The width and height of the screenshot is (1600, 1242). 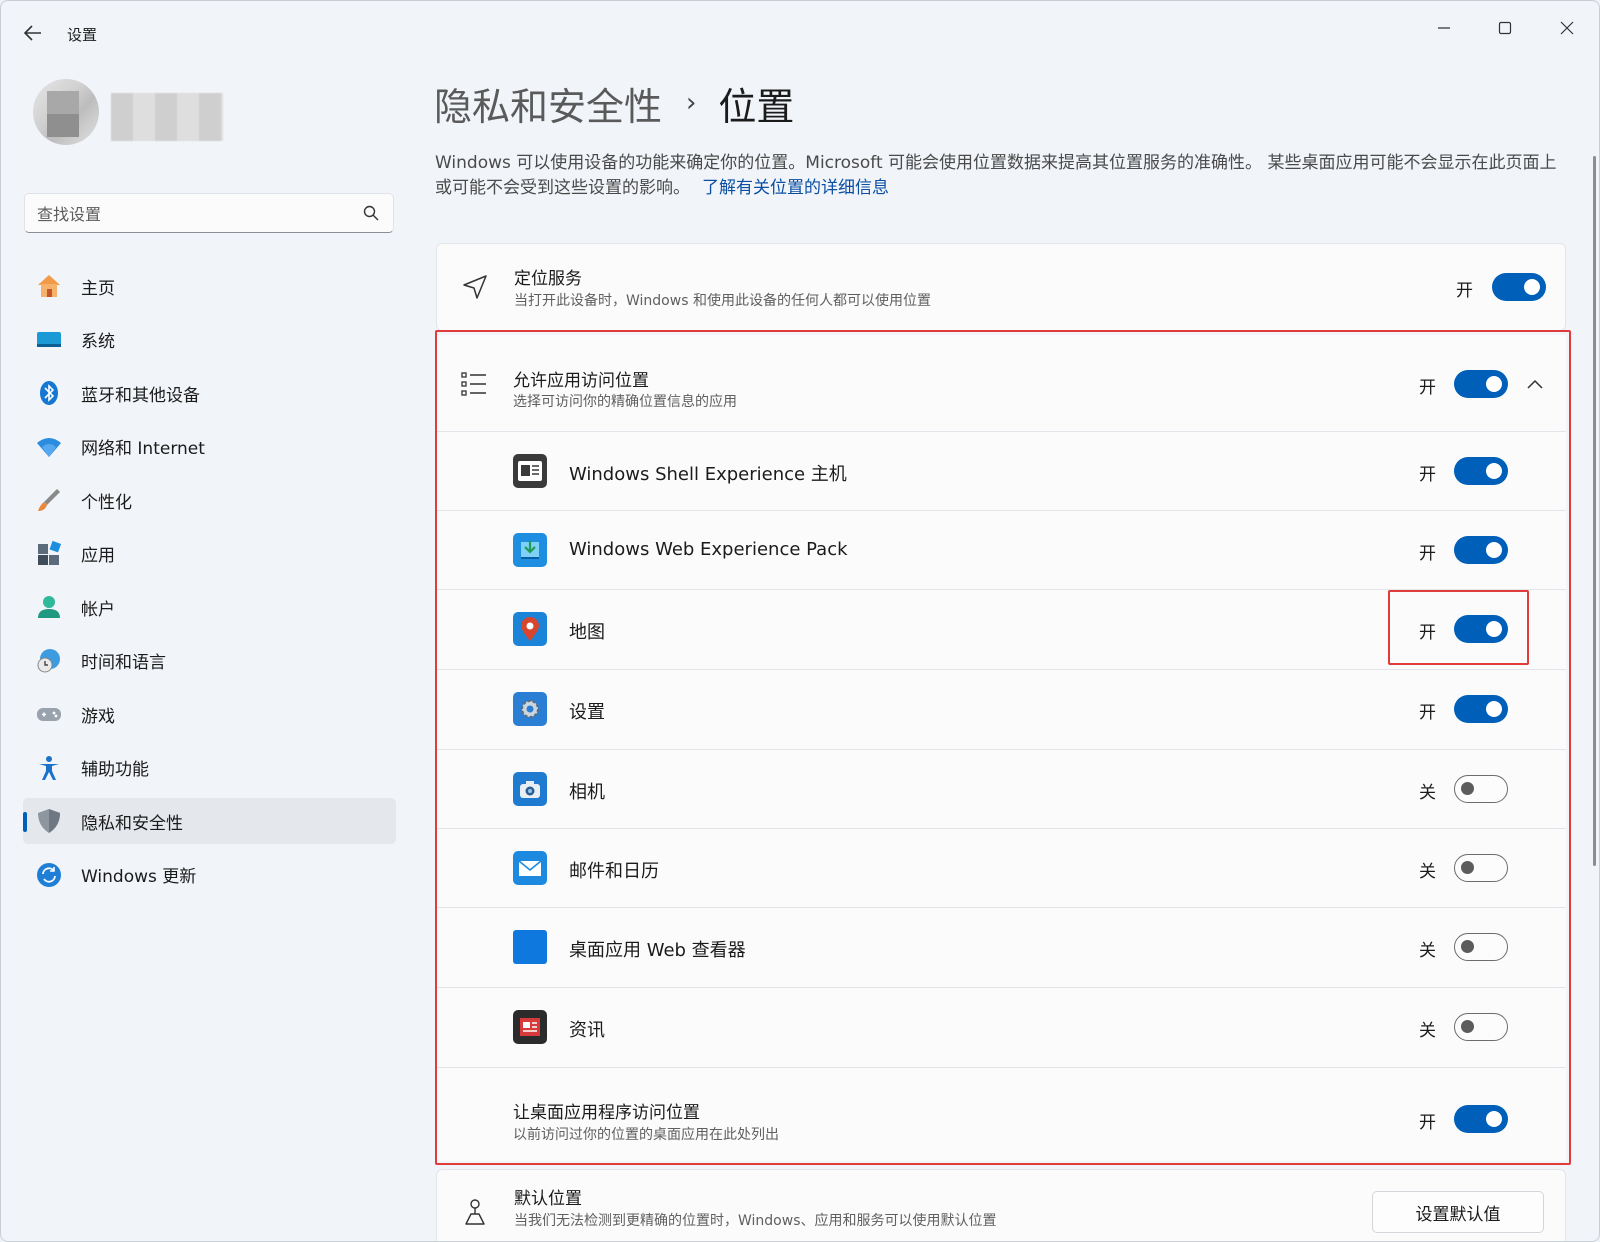 What do you see at coordinates (1001, 710) in the screenshot?
I see `list-item: 设置 开` at bounding box center [1001, 710].